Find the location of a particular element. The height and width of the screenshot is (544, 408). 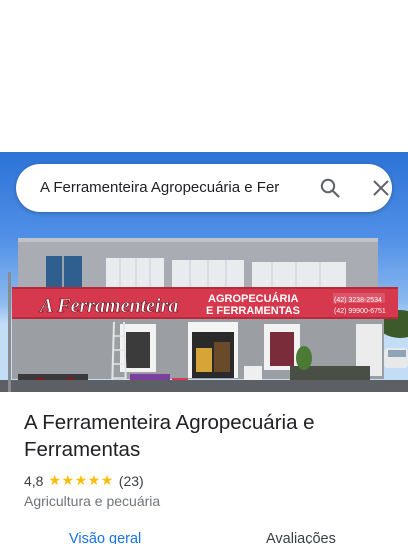

rating-row: 4,8 ★ ★ ★ ★ ★ (23) is located at coordinates (84, 481).